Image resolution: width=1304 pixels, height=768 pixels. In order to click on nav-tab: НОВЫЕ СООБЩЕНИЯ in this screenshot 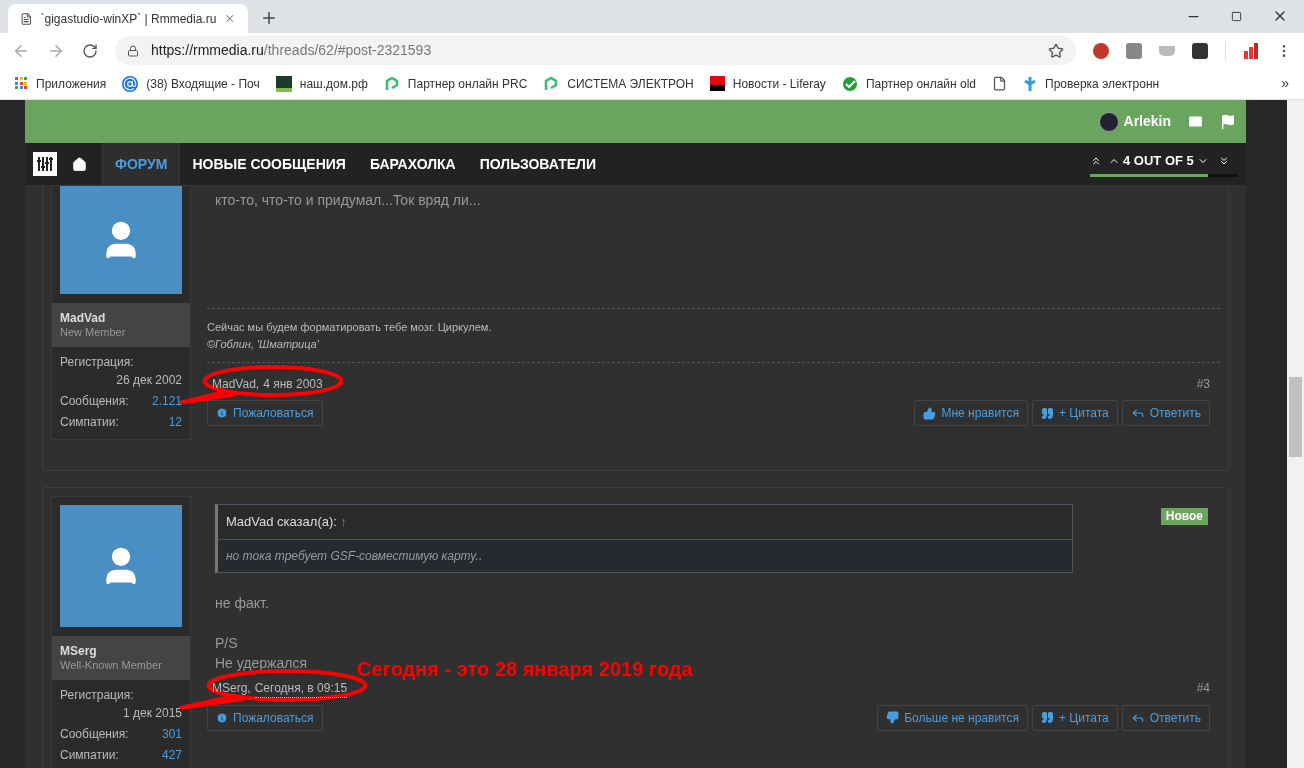, I will do `click(269, 164)`.